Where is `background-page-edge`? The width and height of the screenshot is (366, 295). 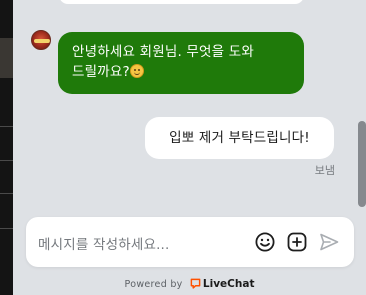
background-page-edge is located at coordinates (6, 147).